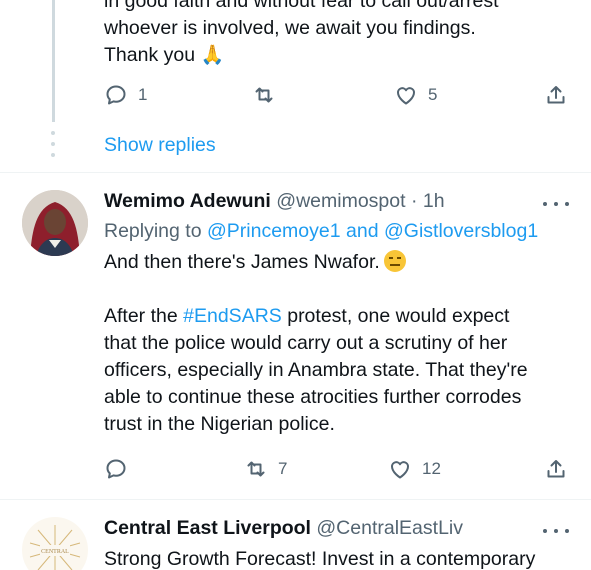  I want to click on tweet-header: Wemimo Adewuni @wemimospot · 1h, so click(274, 201).